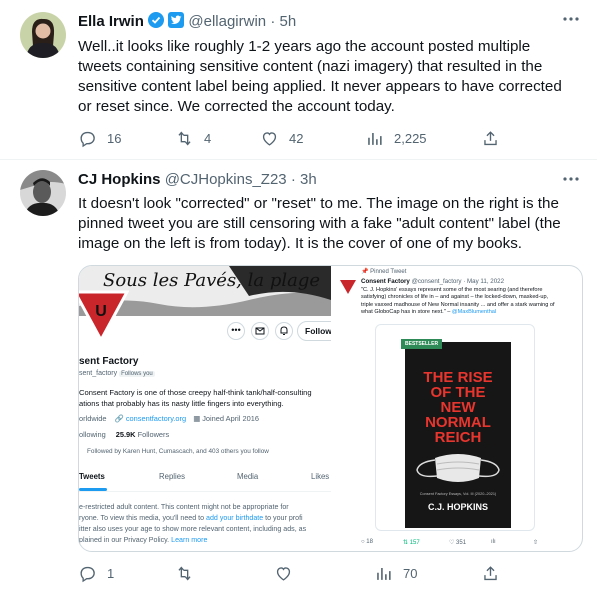 The width and height of the screenshot is (597, 601). I want to click on add-birthdate-link: add your birthdate, so click(234, 518).